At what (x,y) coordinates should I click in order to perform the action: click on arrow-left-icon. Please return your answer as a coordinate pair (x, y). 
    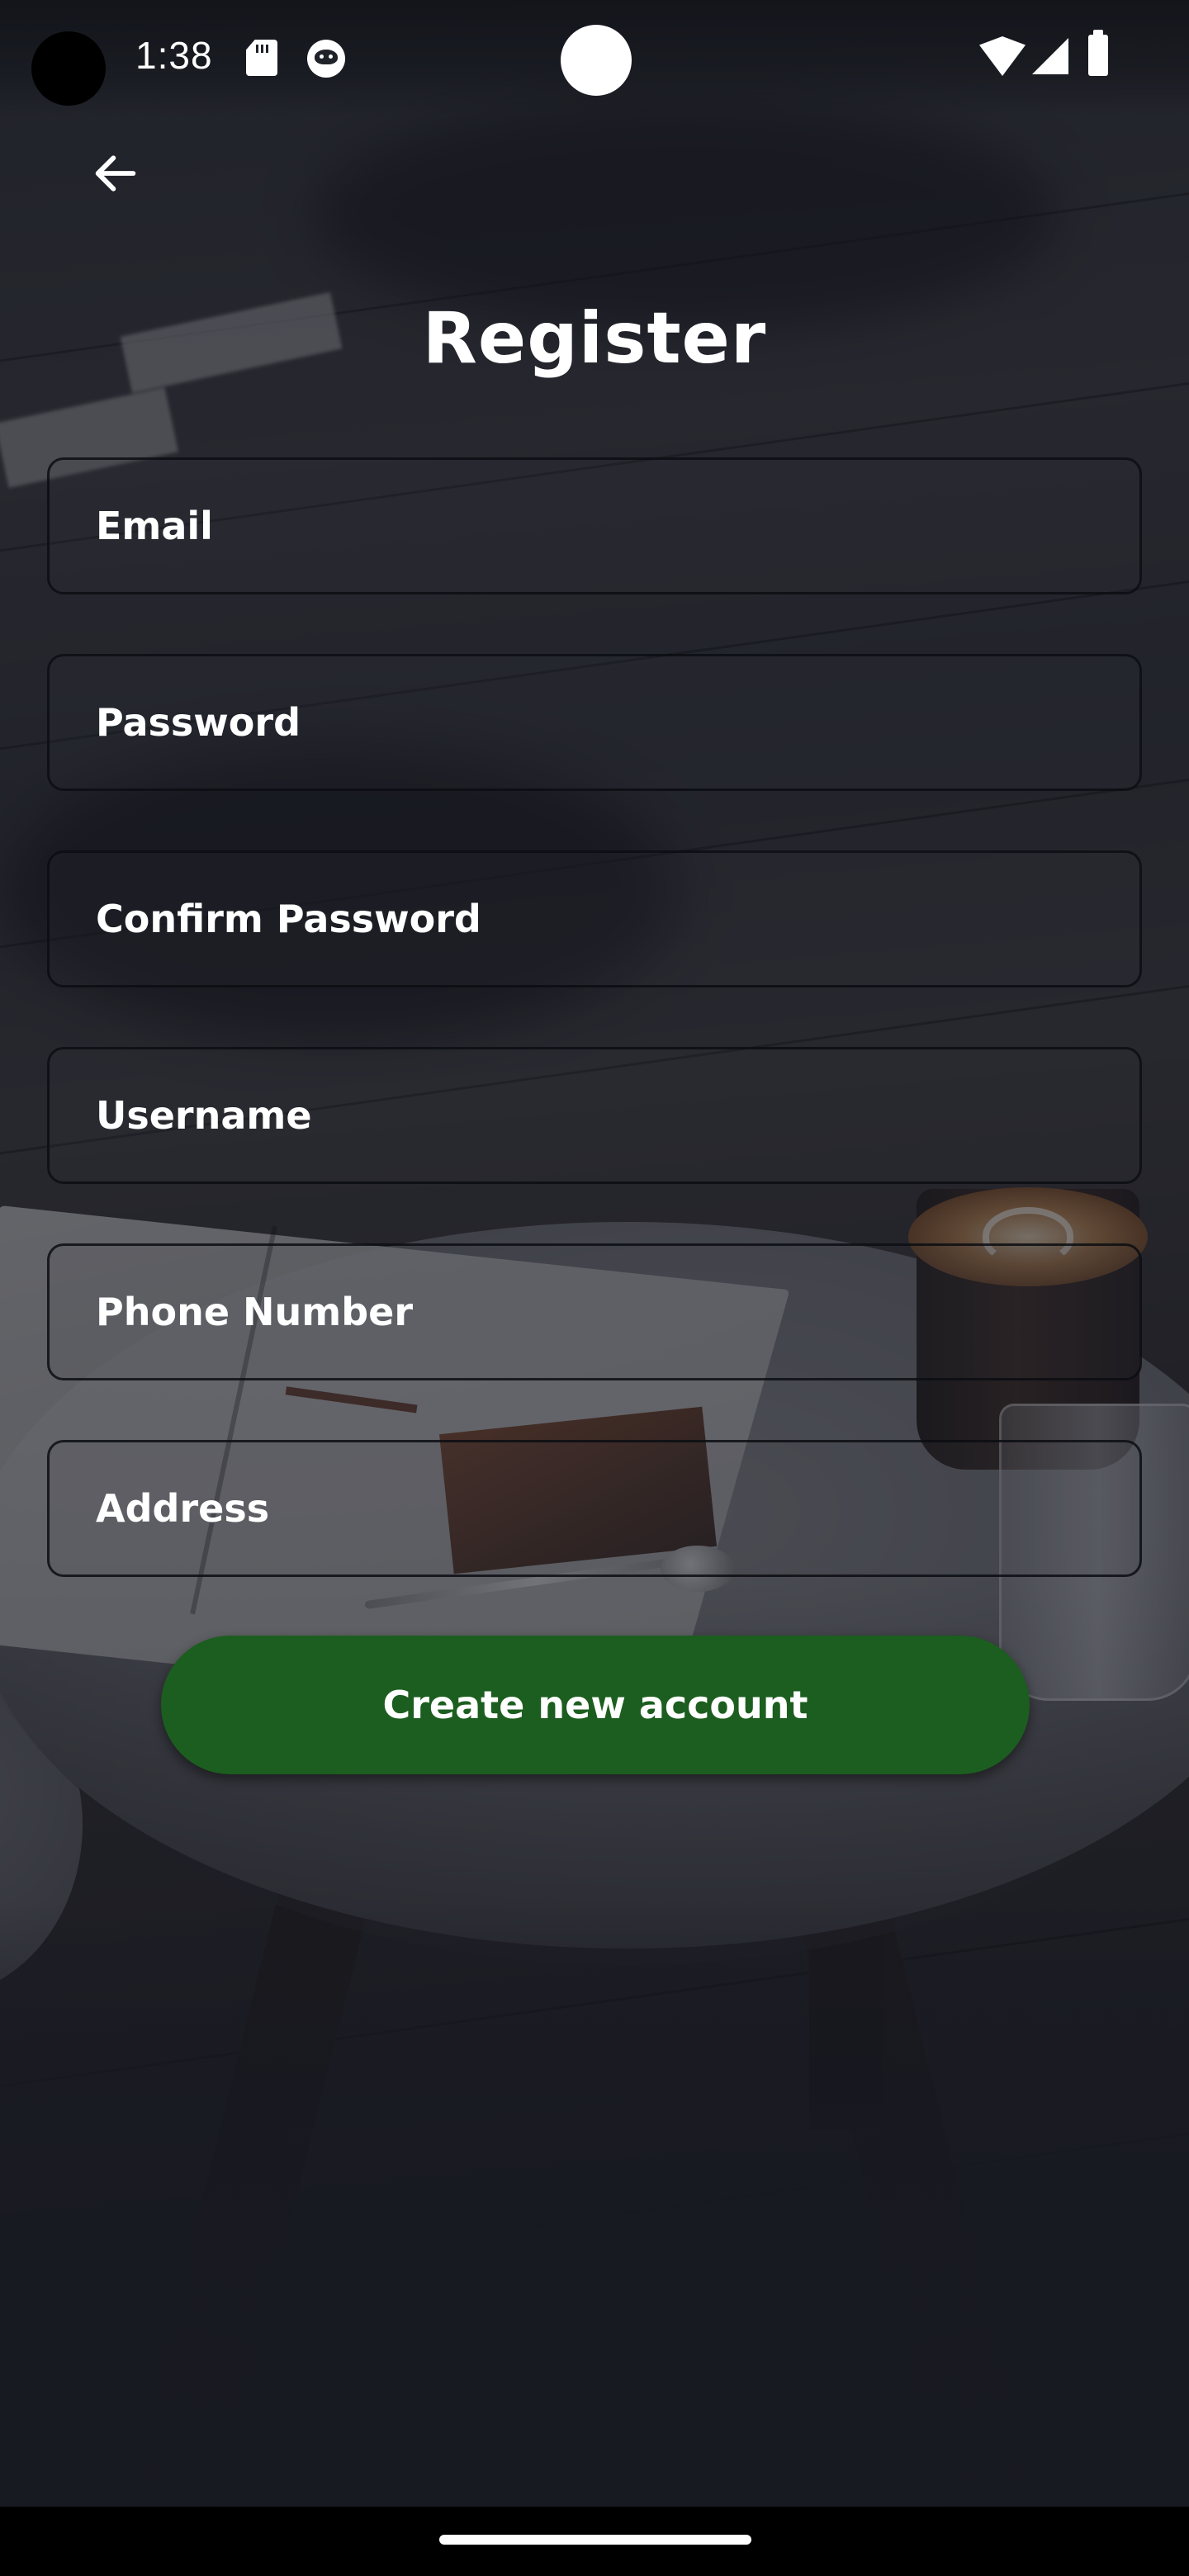
    Looking at the image, I should click on (115, 173).